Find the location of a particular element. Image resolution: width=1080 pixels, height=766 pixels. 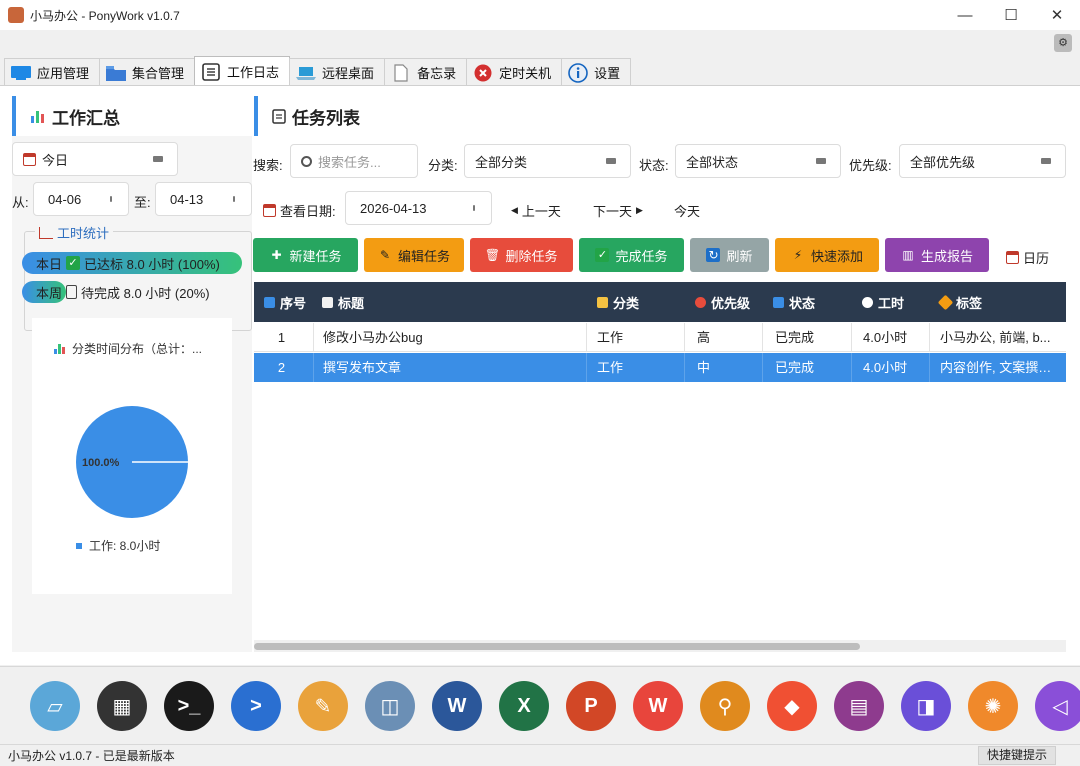

tab-label: 定时关机 is located at coordinates (525, 73).